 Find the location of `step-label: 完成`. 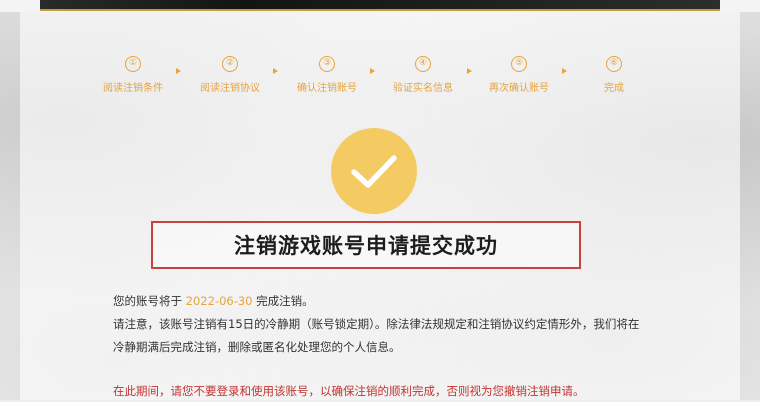

step-label: 完成 is located at coordinates (614, 88).